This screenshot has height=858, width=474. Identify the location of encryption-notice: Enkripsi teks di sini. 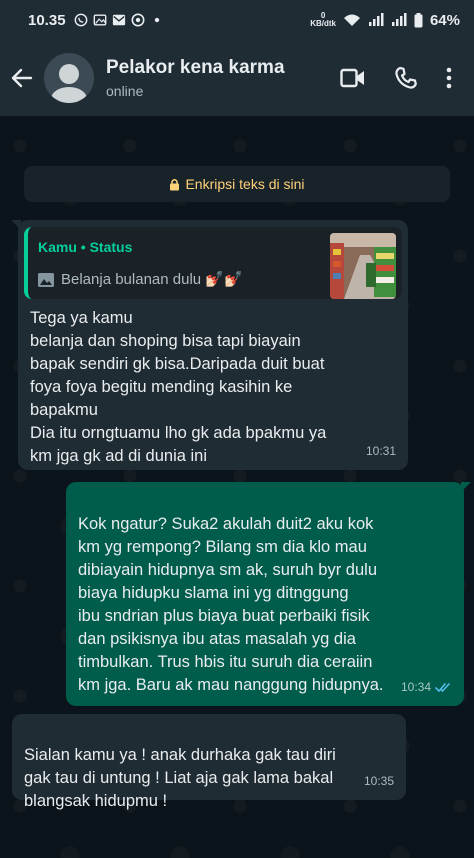
(237, 184).